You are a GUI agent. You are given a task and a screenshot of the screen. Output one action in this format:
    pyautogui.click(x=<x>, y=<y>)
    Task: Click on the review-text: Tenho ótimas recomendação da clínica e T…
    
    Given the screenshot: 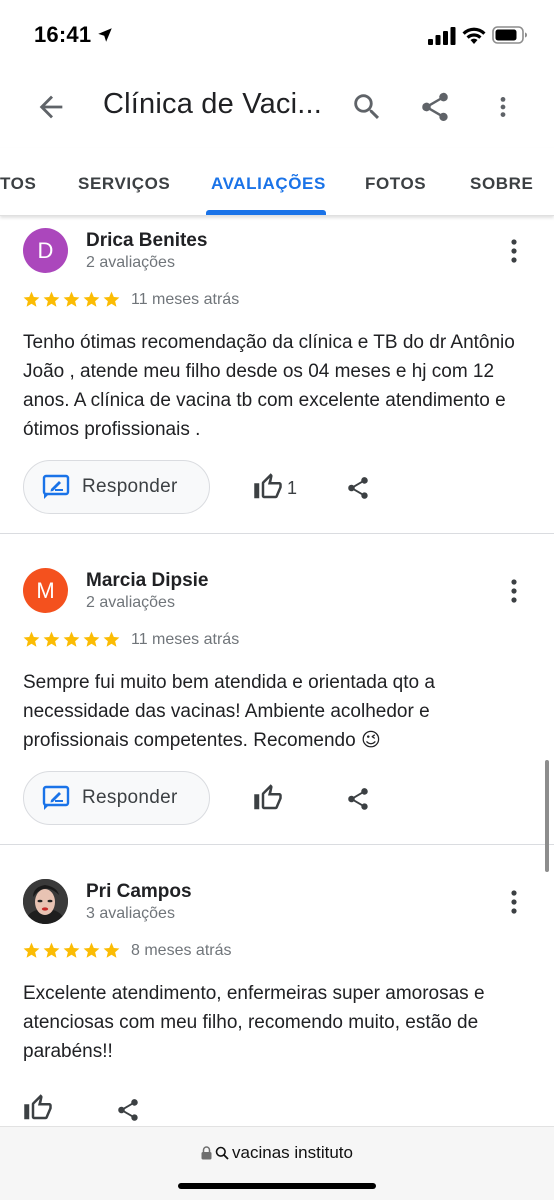 What is the action you would take?
    pyautogui.click(x=269, y=386)
    